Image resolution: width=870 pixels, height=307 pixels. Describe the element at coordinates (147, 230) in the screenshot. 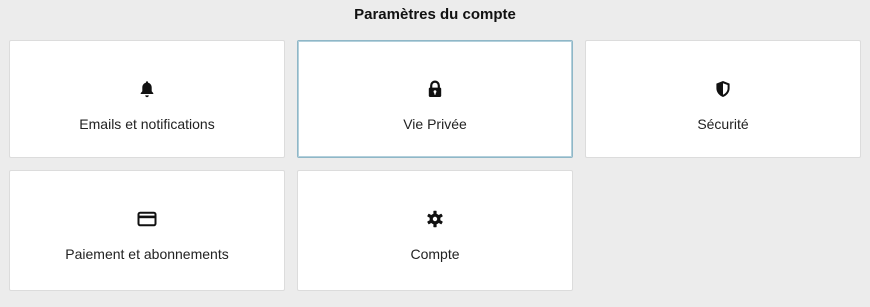

I see `tile-payment-subscriptions: Paiement et abonnements` at that location.